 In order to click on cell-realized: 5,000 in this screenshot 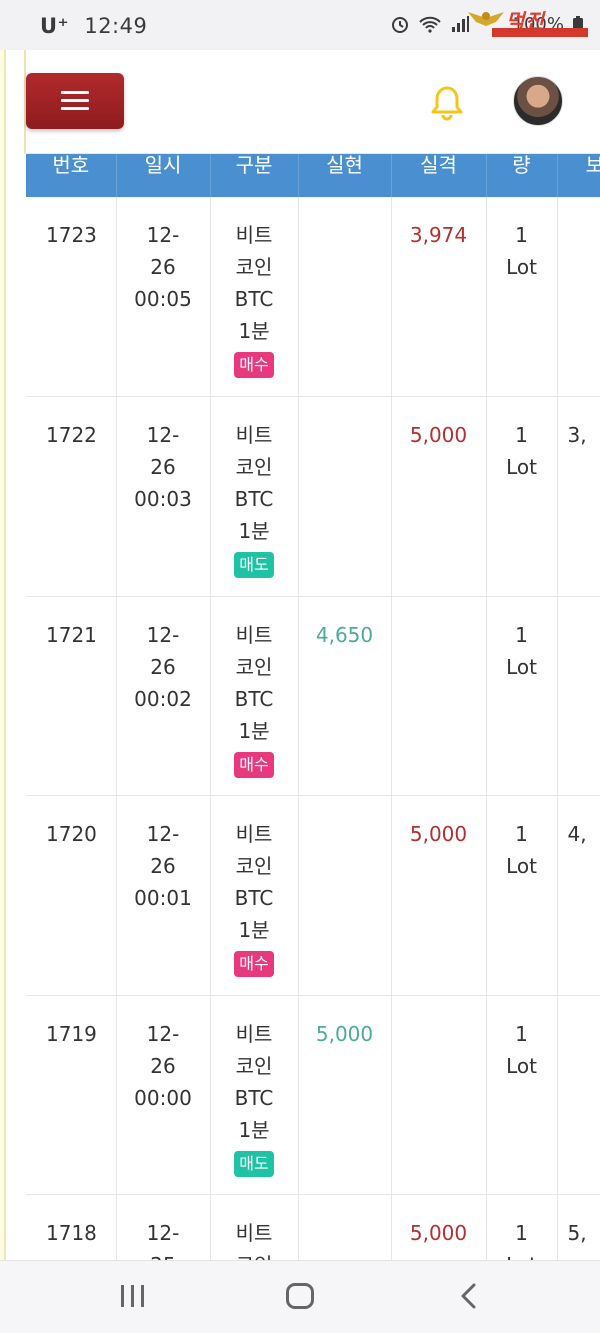, I will do `click(345, 1095)`.